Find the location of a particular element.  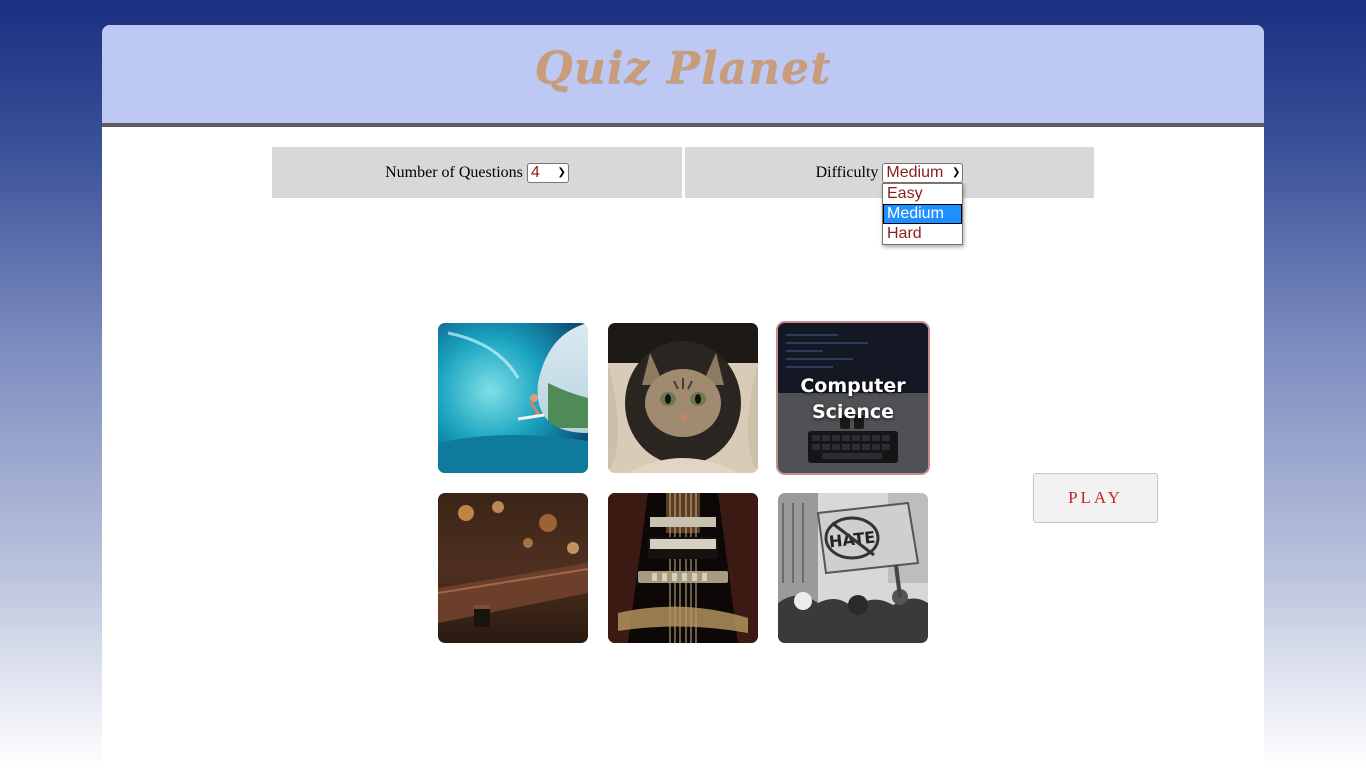

difficulty-select: Medium ❯ is located at coordinates (923, 172).